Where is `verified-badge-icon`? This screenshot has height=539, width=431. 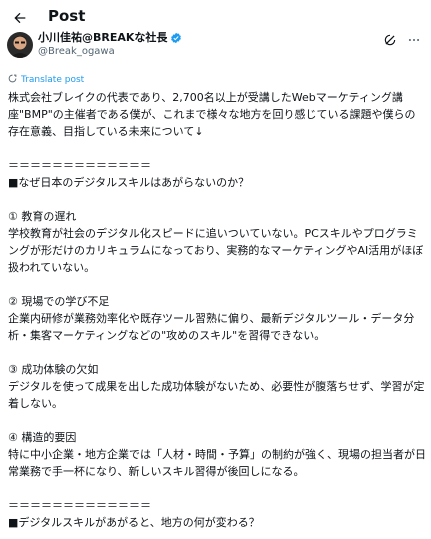 verified-badge-icon is located at coordinates (176, 38).